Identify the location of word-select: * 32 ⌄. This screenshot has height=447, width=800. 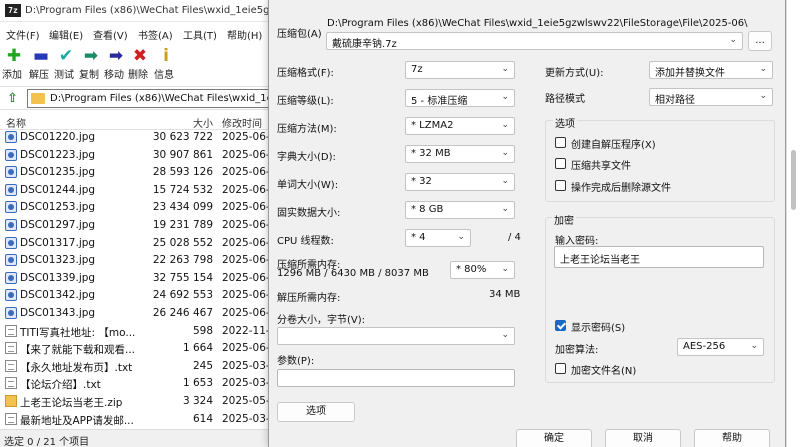
(460, 182).